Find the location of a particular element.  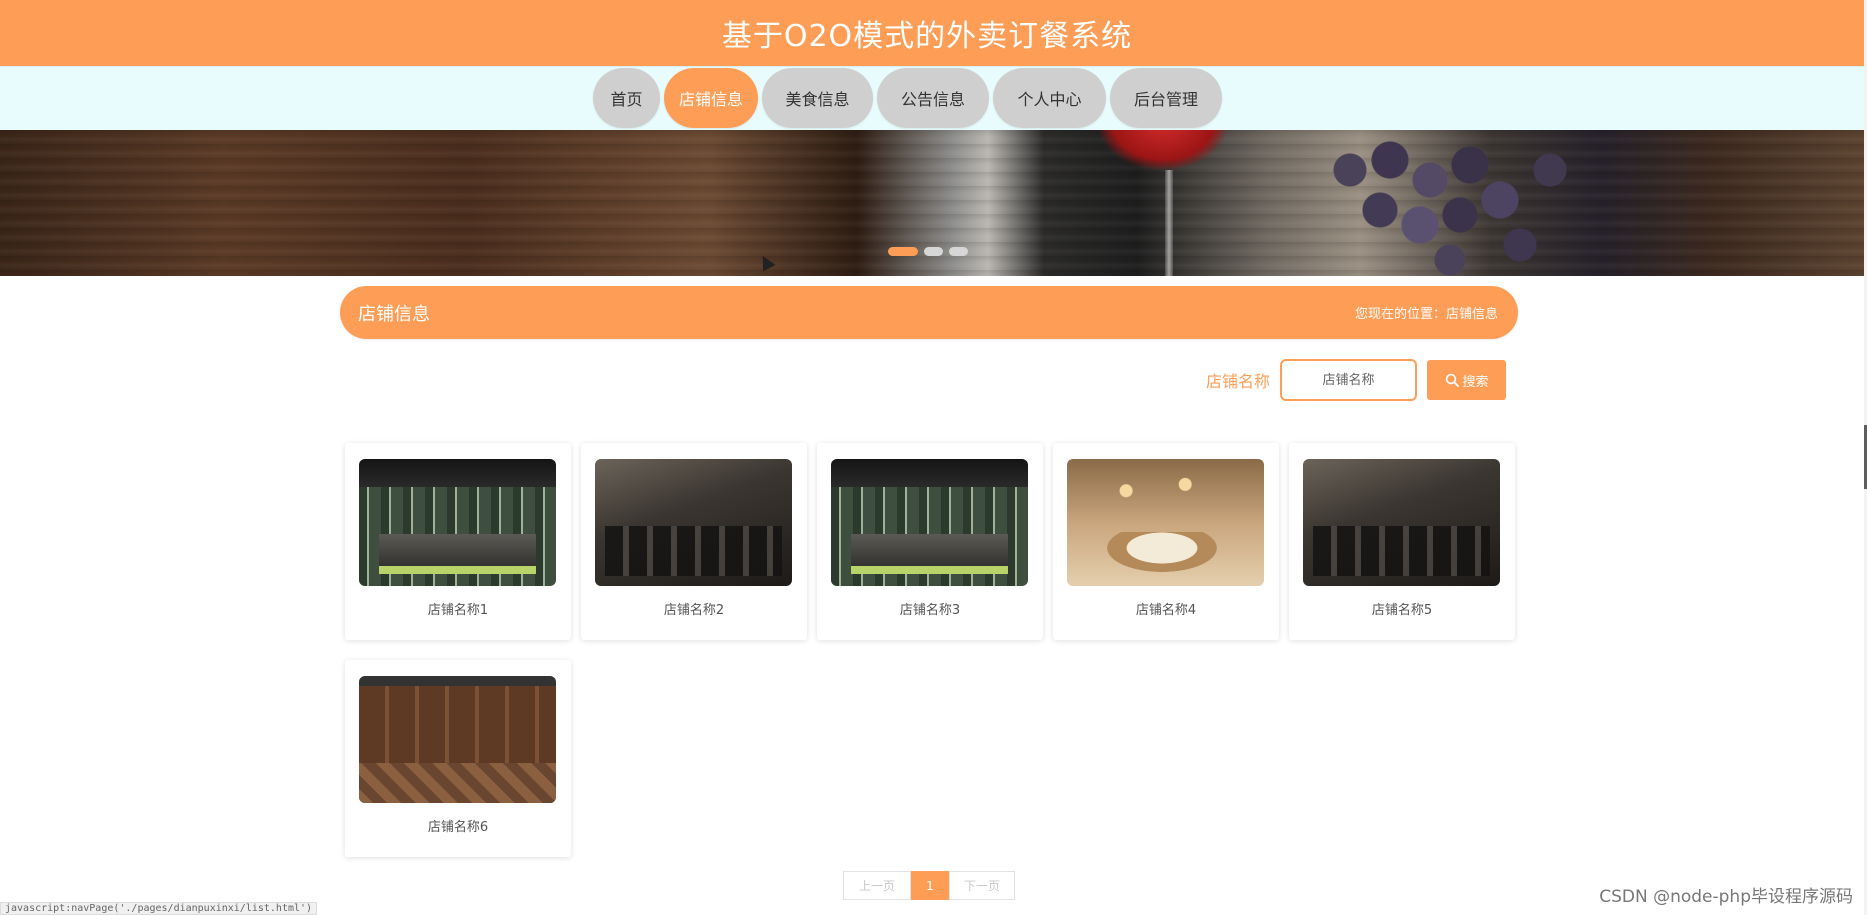

shop-card: 店铺名称1 is located at coordinates (458, 541).